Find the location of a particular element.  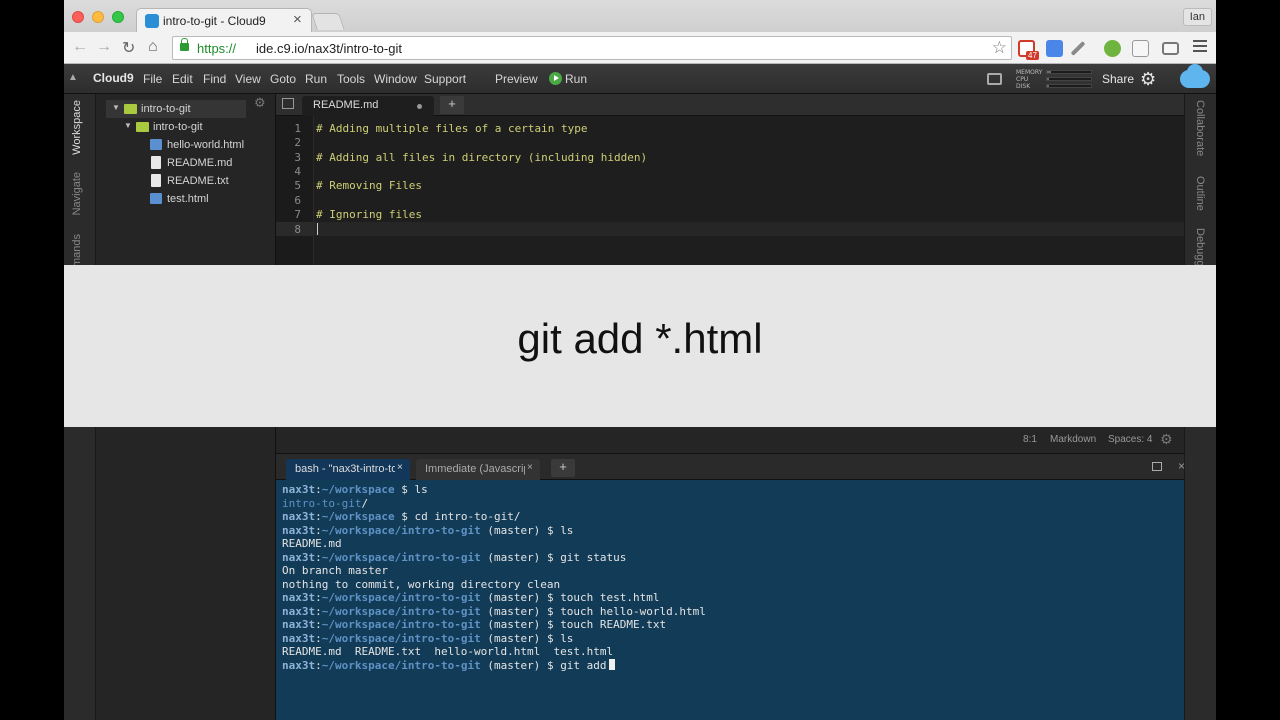

reload-icon: ↻ is located at coordinates (128, 48).